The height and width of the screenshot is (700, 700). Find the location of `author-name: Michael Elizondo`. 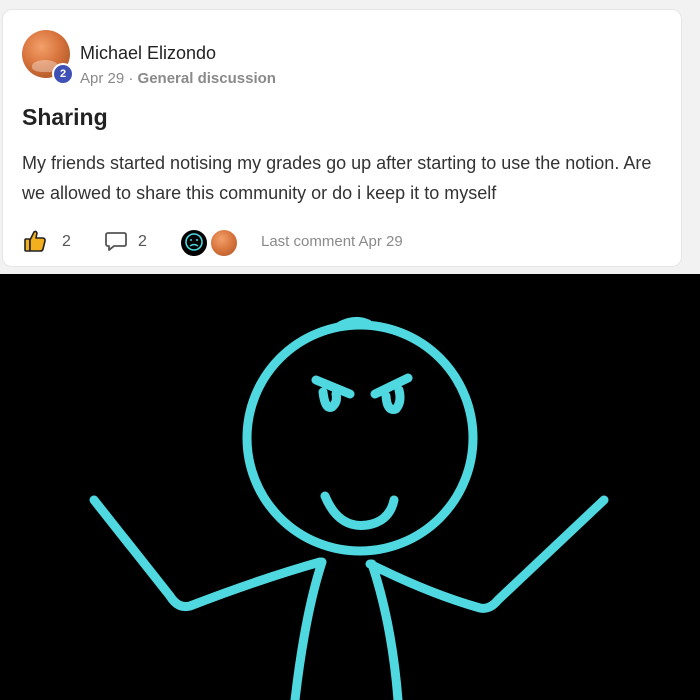

author-name: Michael Elizondo is located at coordinates (148, 53).